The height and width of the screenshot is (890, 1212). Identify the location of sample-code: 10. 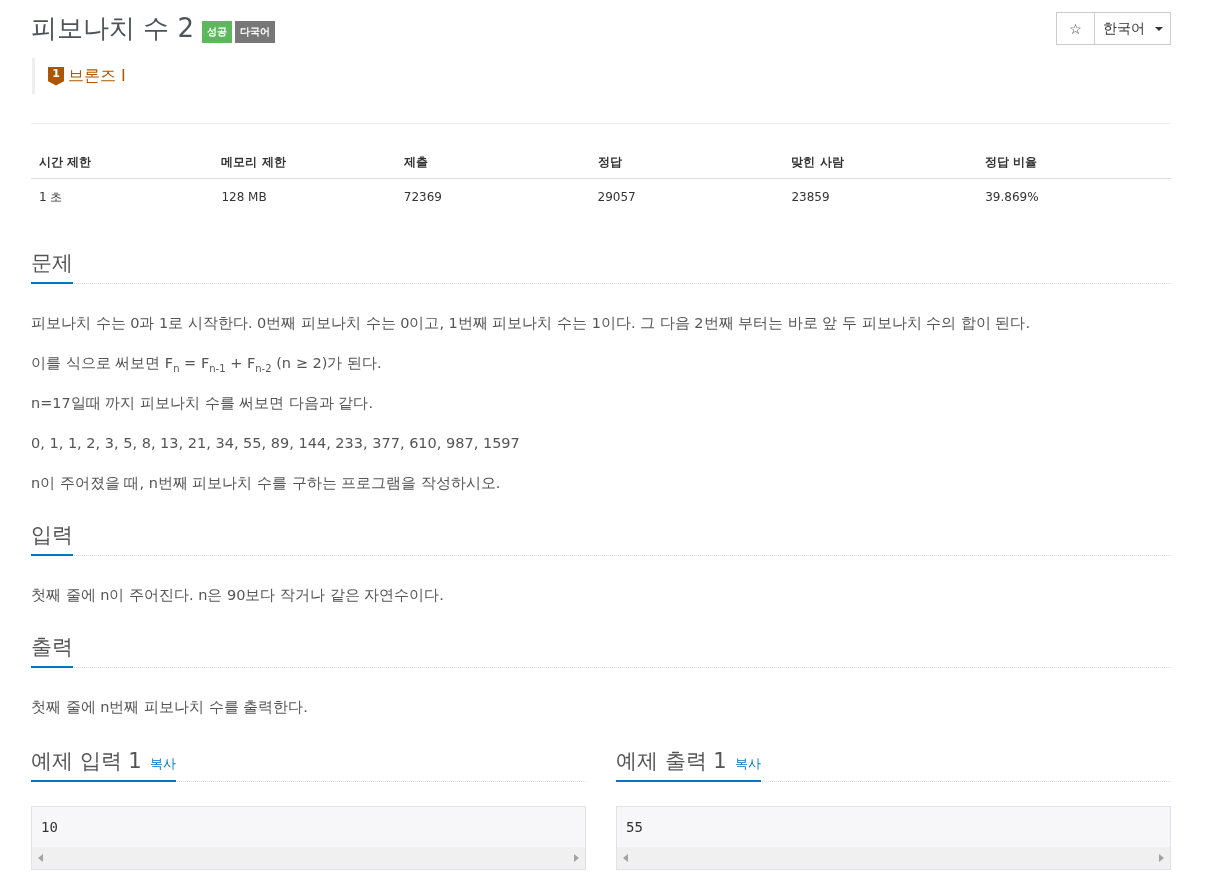
(49, 827).